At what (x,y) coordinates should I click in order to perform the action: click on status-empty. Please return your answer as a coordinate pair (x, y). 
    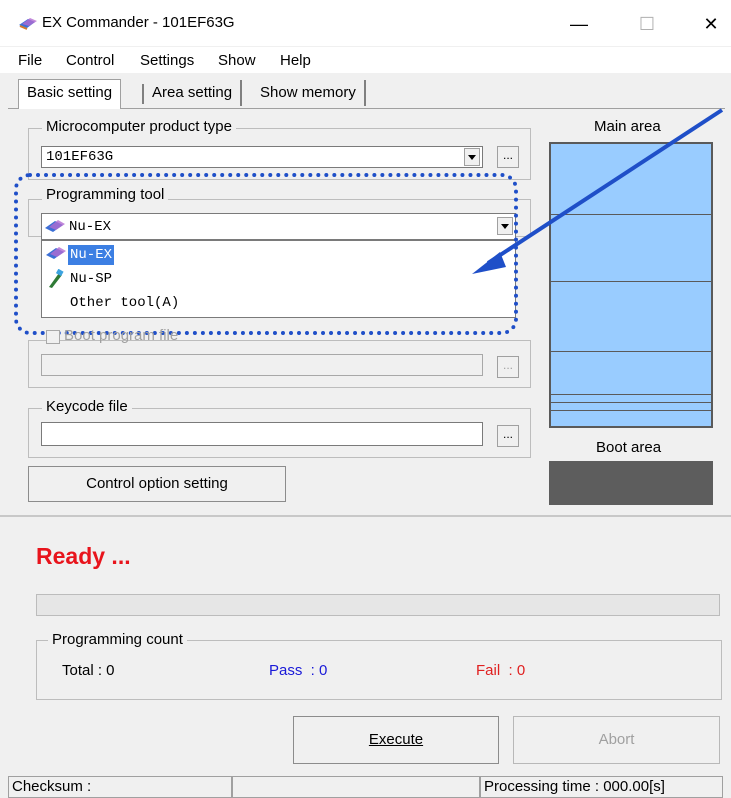
    Looking at the image, I should click on (356, 787).